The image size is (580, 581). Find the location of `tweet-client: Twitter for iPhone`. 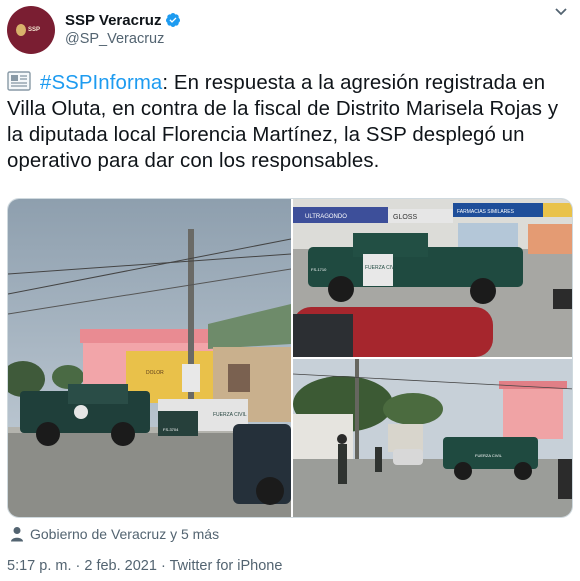

tweet-client: Twitter for iPhone is located at coordinates (226, 566).